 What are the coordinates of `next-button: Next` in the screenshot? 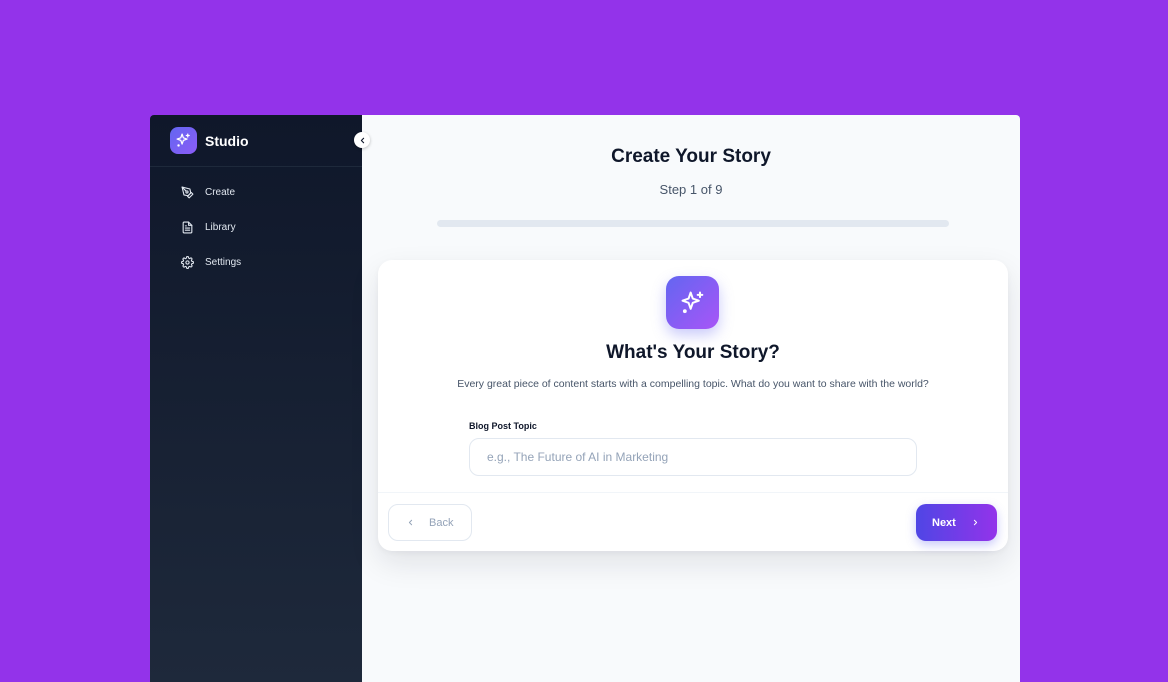 It's located at (956, 522).